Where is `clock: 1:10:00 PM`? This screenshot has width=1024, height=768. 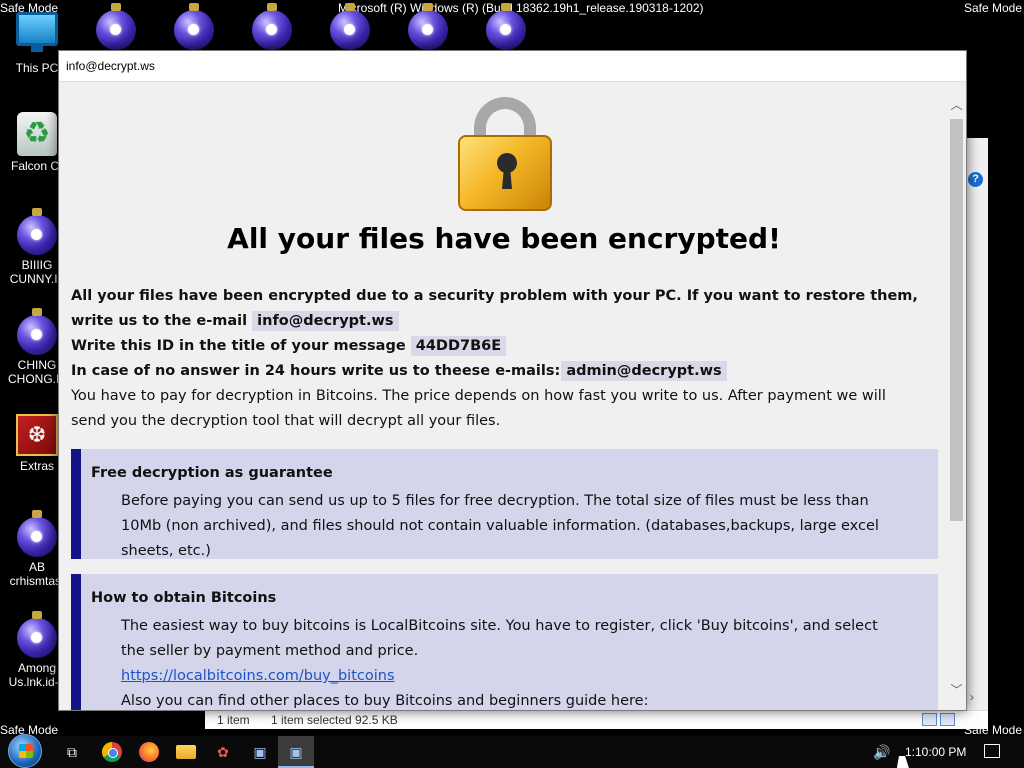 clock: 1:10:00 PM is located at coordinates (935, 752).